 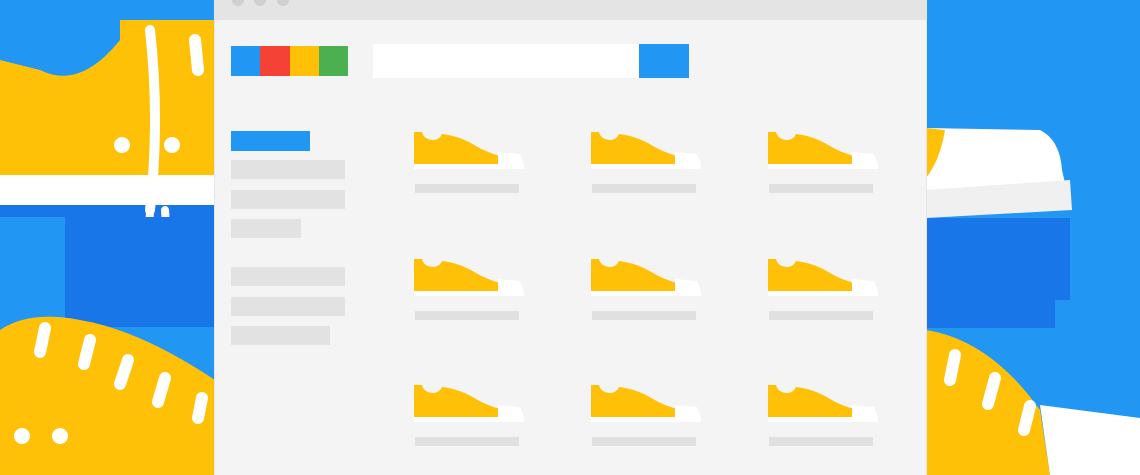 I want to click on search-button, so click(x=664, y=61).